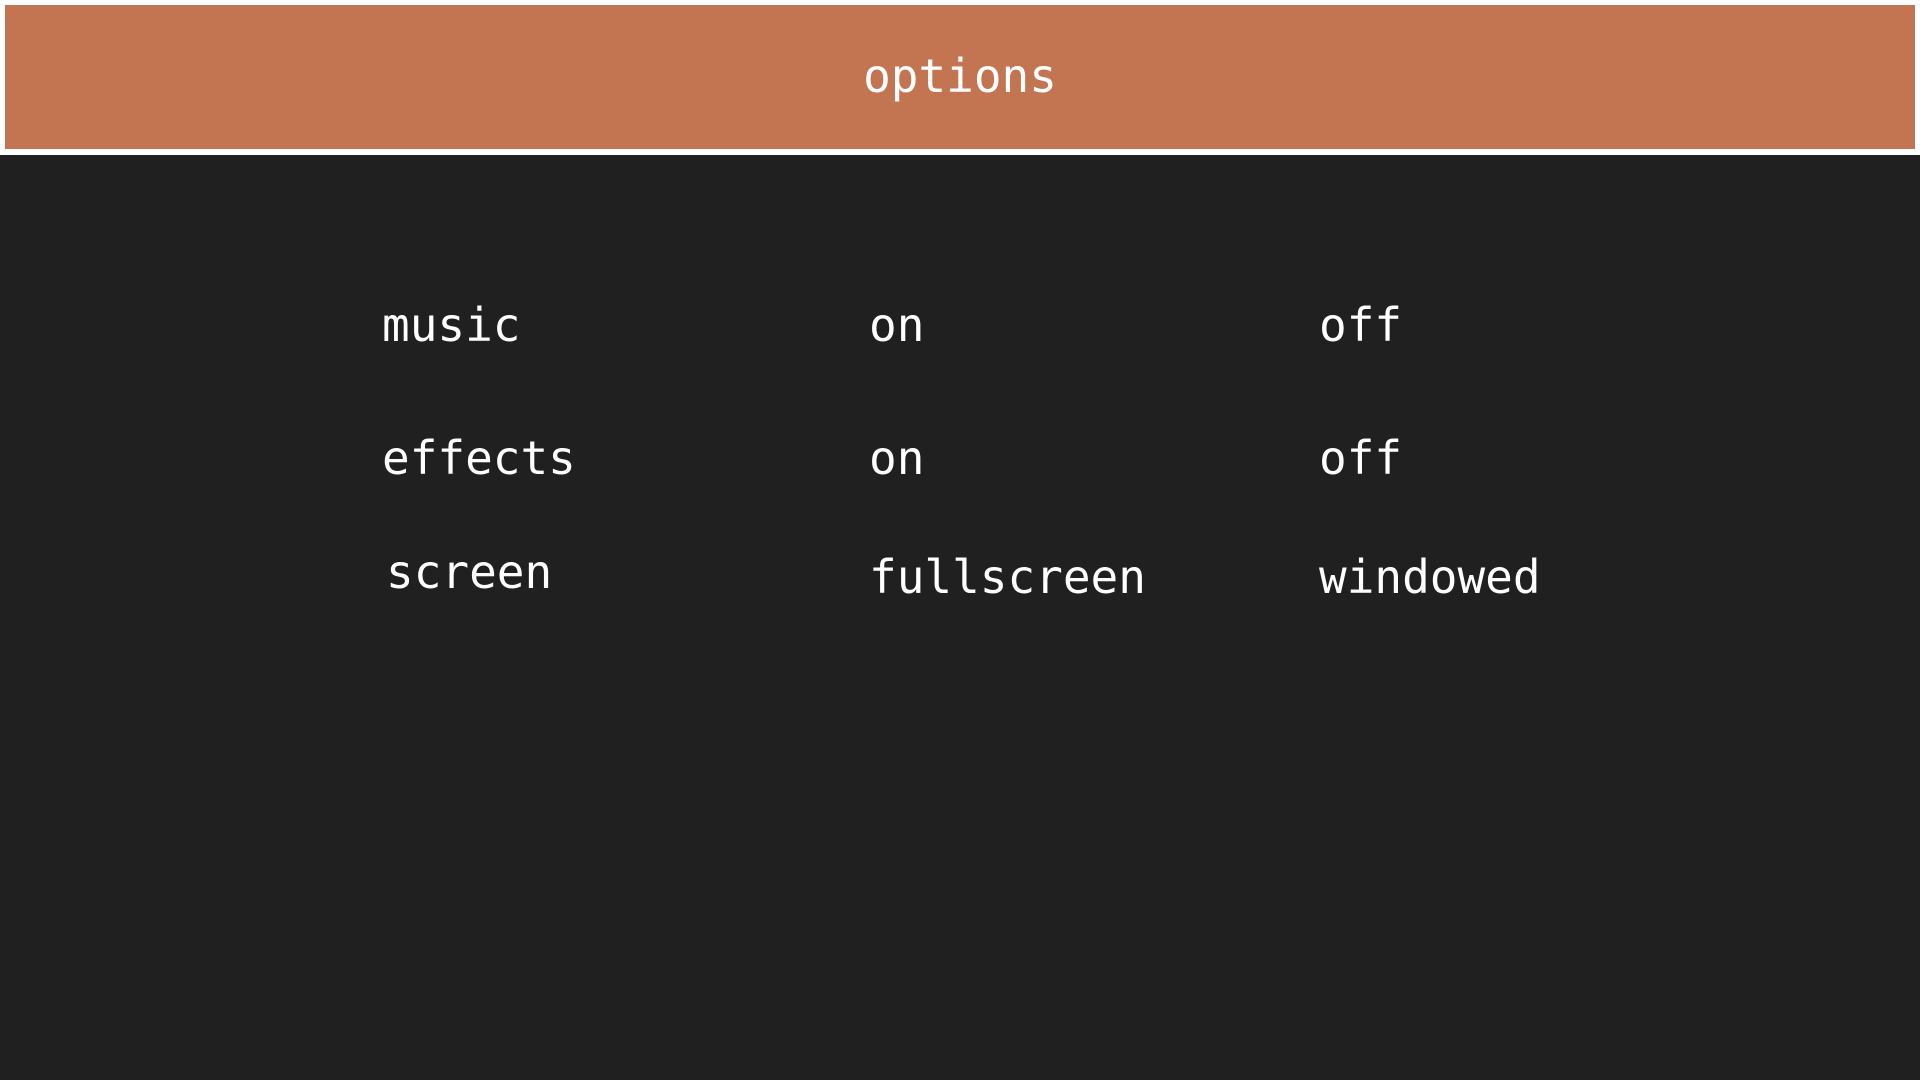 The height and width of the screenshot is (1080, 1920). What do you see at coordinates (1360, 325) in the screenshot?
I see `music-off-option: off` at bounding box center [1360, 325].